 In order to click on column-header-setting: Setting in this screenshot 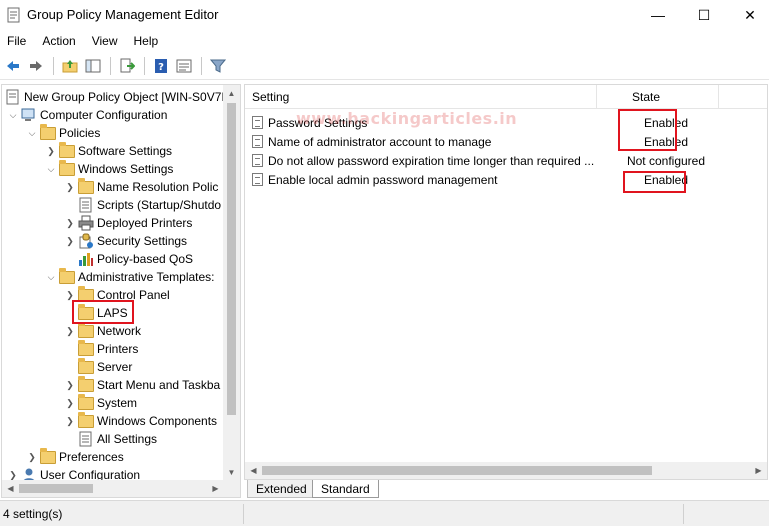, I will do `click(270, 97)`.